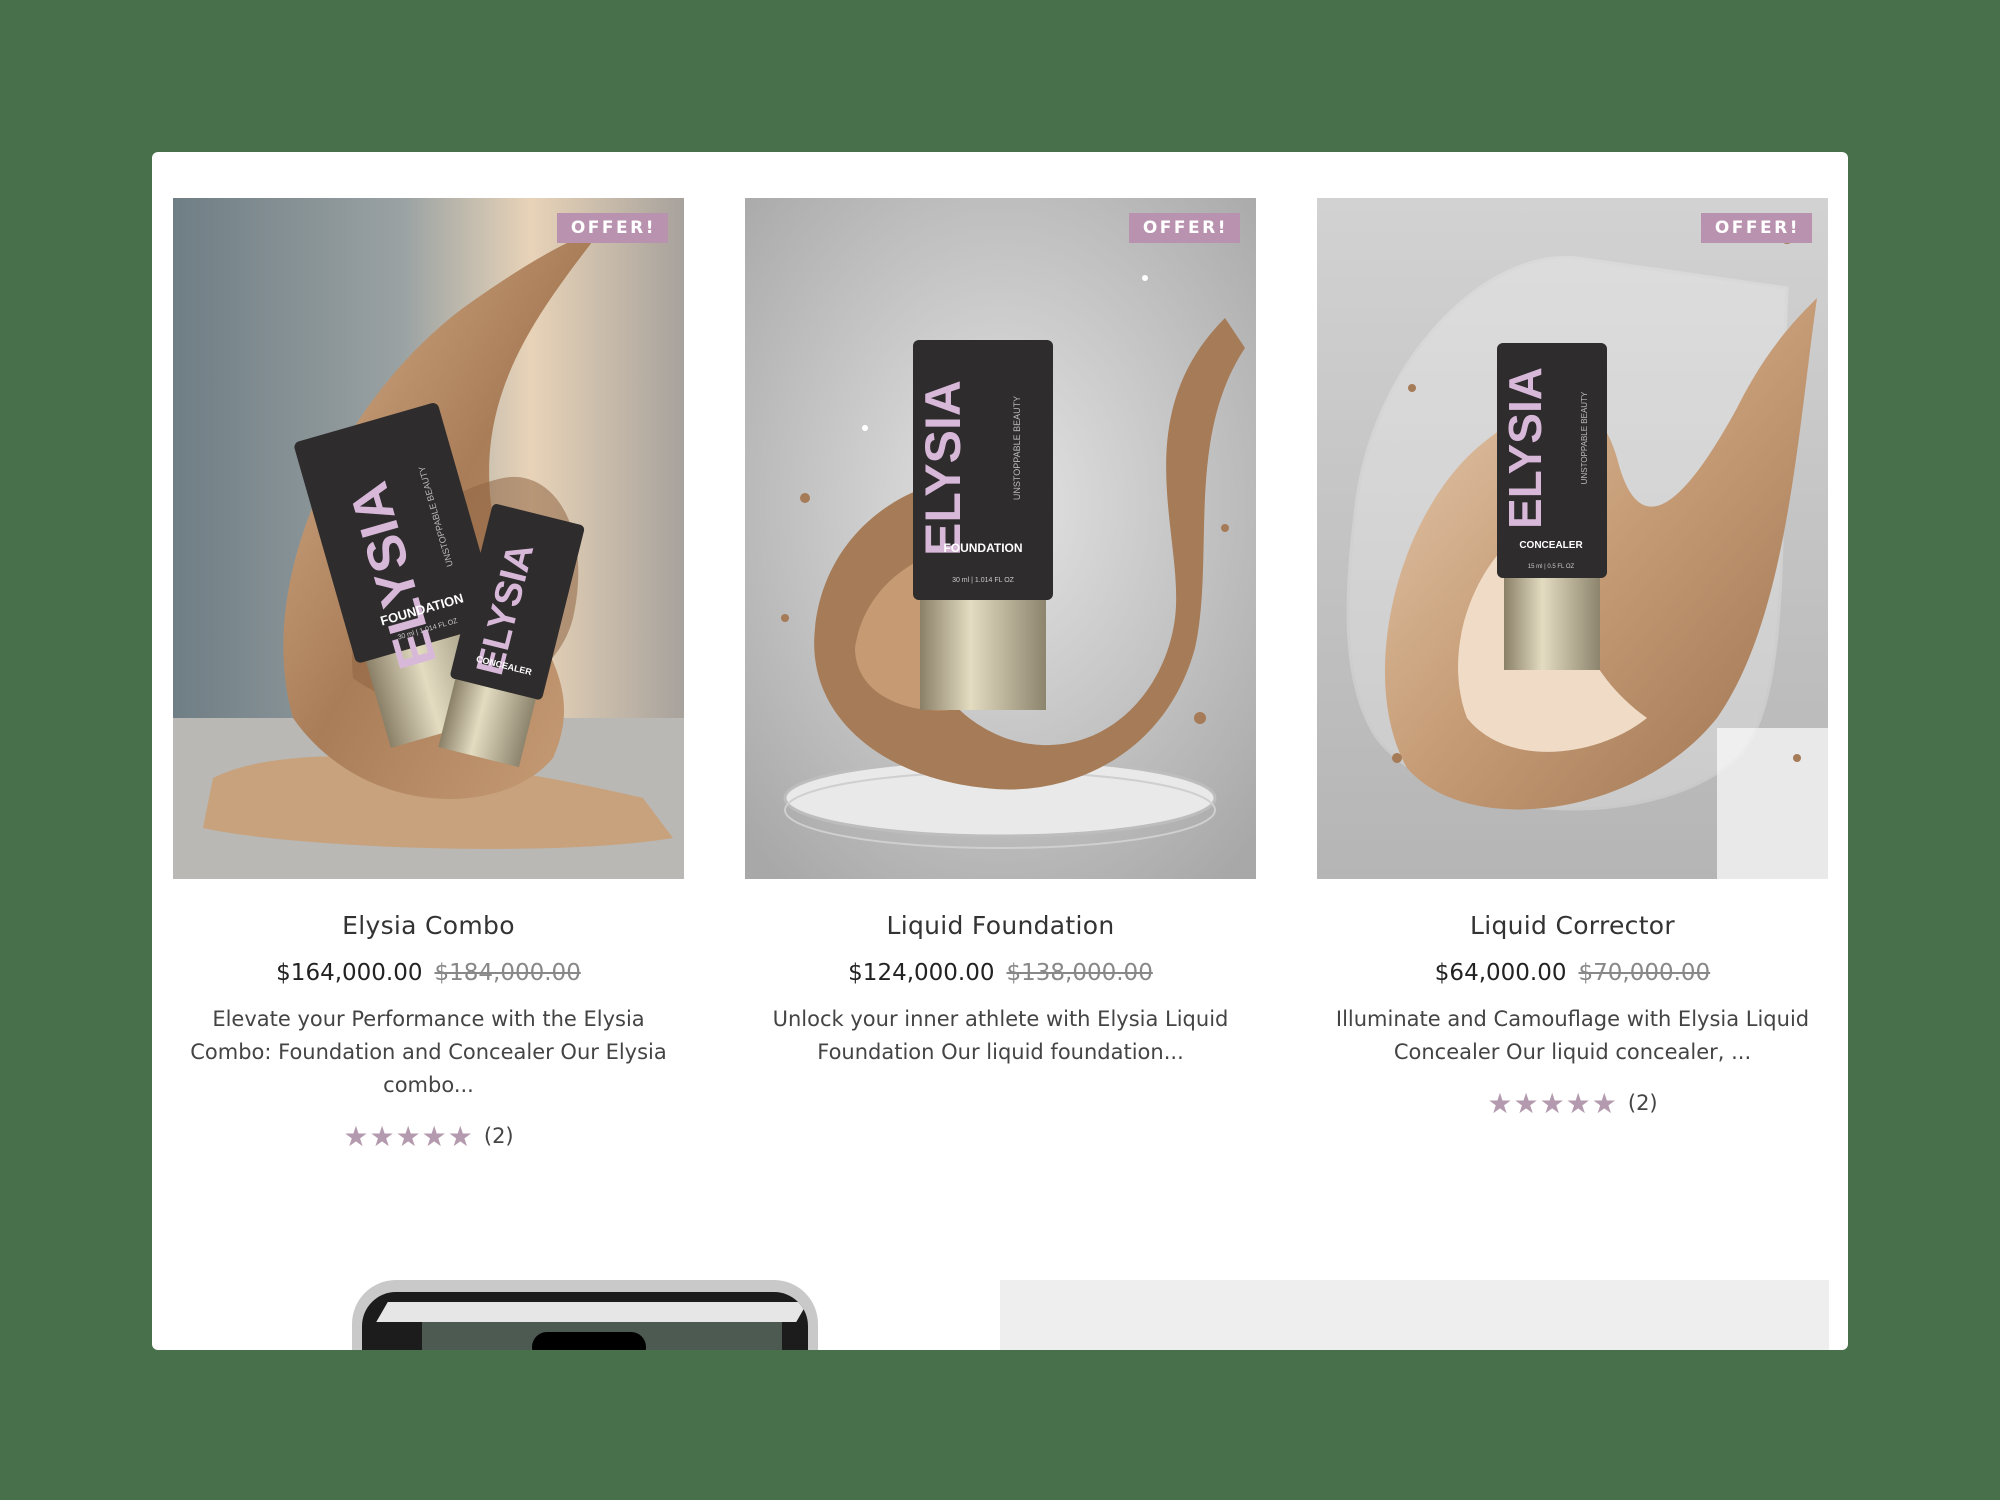 The height and width of the screenshot is (1500, 2000). Describe the element at coordinates (1572, 973) in the screenshot. I see `price-row: $64,000.00 $70,000.00` at that location.